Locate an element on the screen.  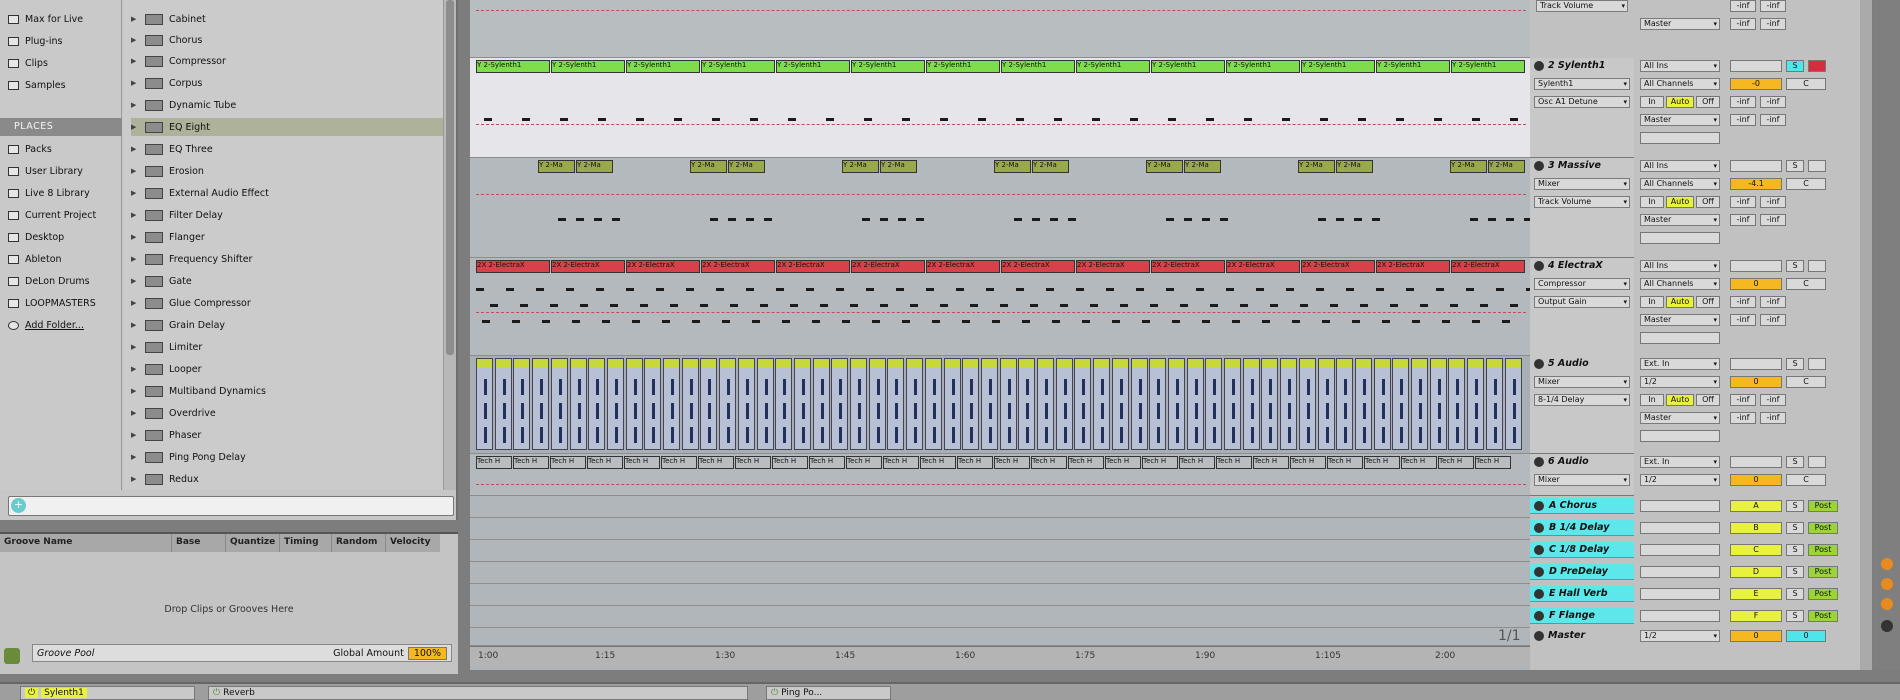
device-item: ▶ Looper is located at coordinates (287, 369).